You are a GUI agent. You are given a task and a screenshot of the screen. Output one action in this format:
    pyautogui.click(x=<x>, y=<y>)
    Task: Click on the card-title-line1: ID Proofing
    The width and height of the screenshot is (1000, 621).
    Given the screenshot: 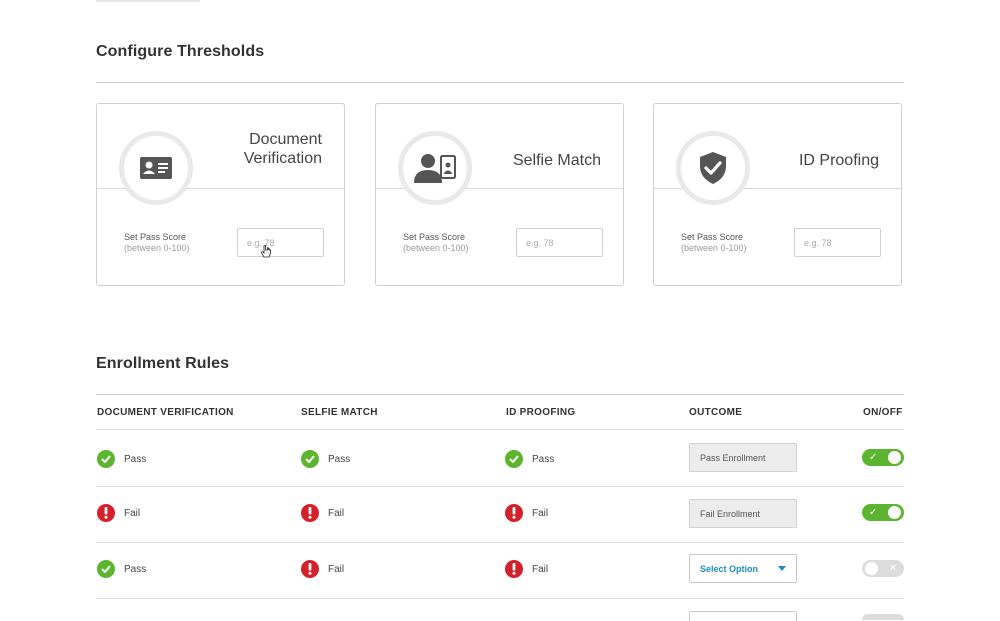 What is the action you would take?
    pyautogui.click(x=838, y=160)
    